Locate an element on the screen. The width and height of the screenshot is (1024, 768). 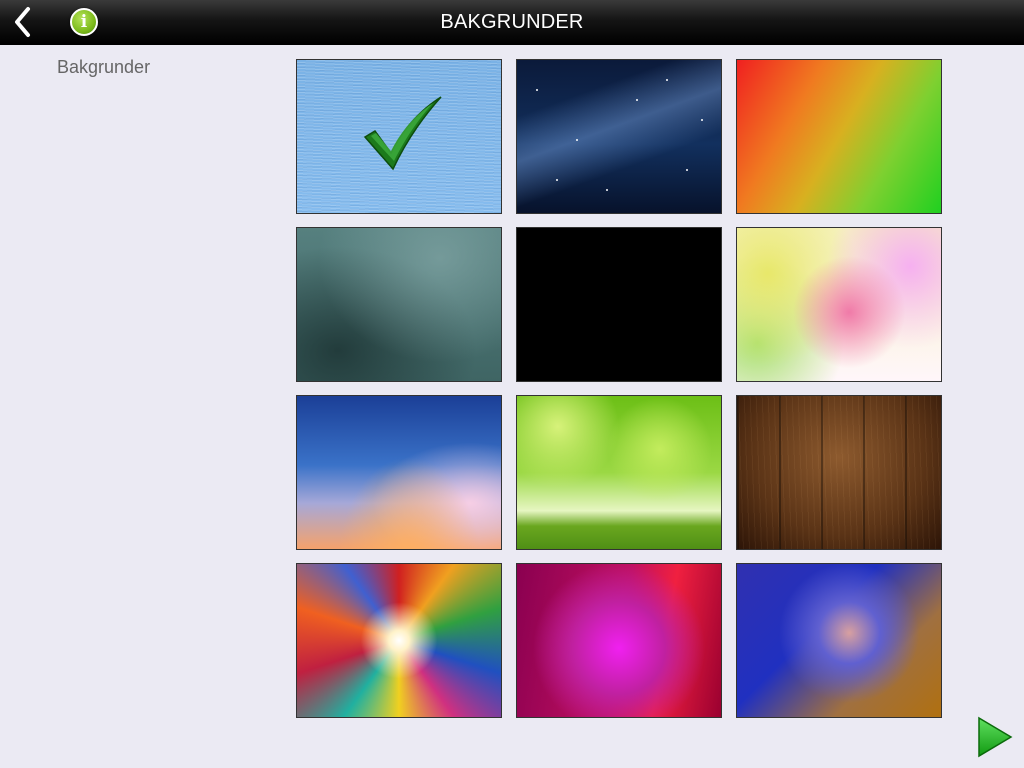
checkmark-icon is located at coordinates (402, 133).